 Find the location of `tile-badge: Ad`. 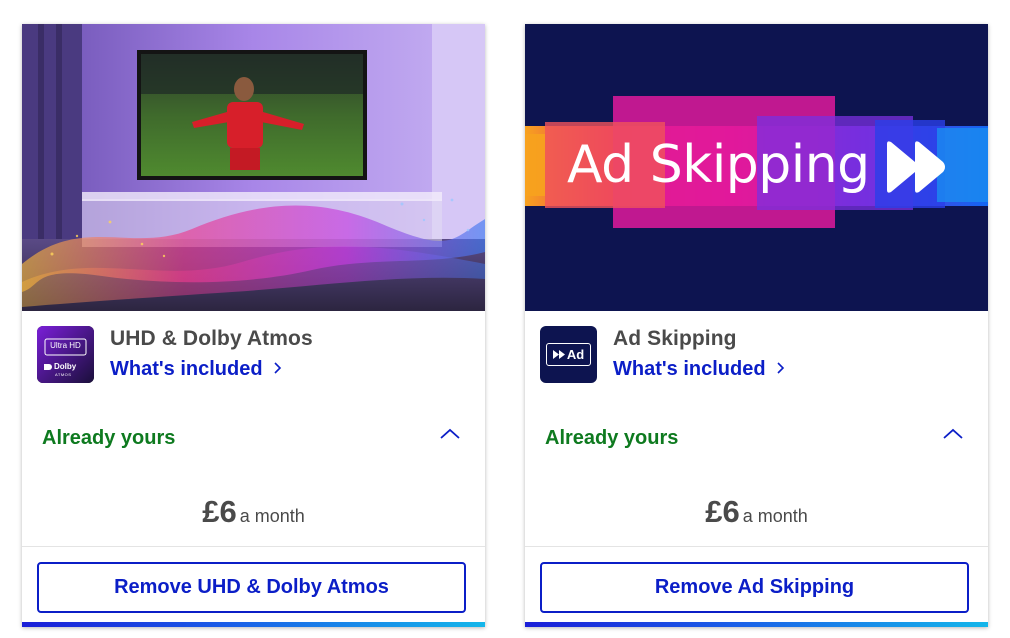

tile-badge: Ad is located at coordinates (568, 354).